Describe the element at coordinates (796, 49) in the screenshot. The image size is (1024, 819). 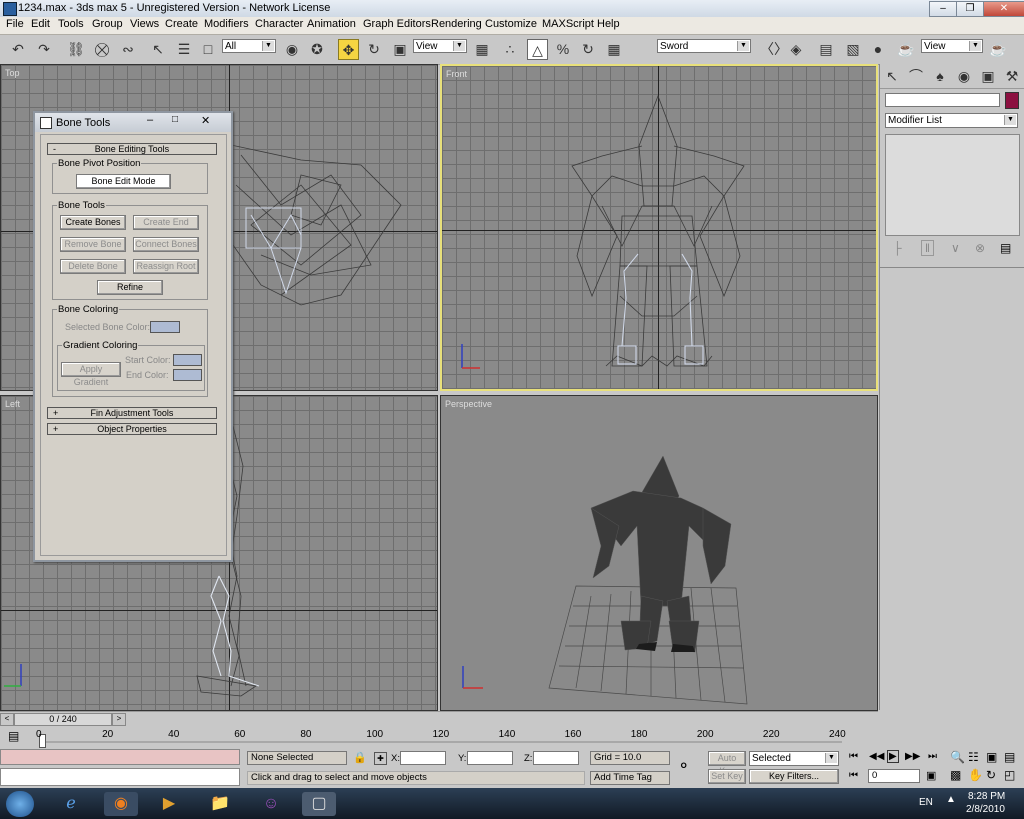
I see `align-icon: ◈` at that location.